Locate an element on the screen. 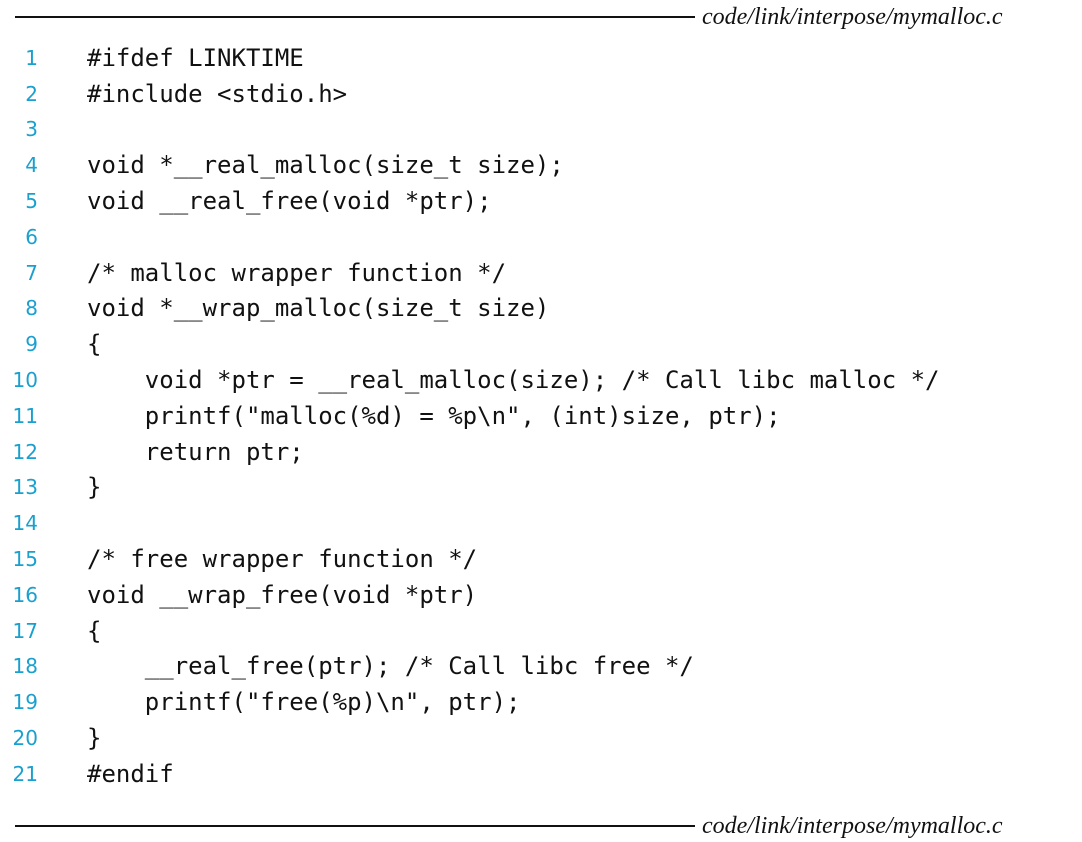 The image size is (1082, 842). code-text: #include <stdio.h> is located at coordinates (217, 93).